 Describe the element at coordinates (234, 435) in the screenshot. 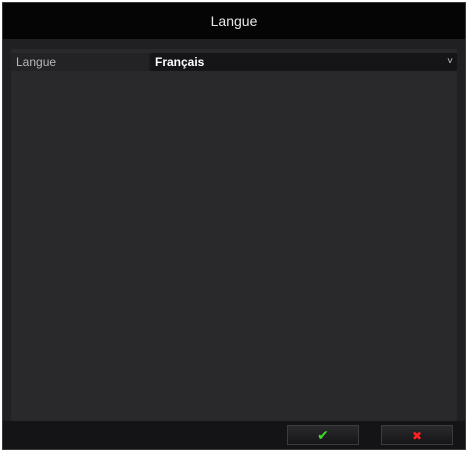

I see `dialog-footer: ✔ ✖` at that location.